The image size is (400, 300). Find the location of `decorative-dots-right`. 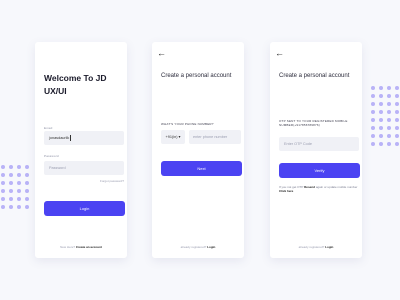

decorative-dots-right is located at coordinates (385, 116).